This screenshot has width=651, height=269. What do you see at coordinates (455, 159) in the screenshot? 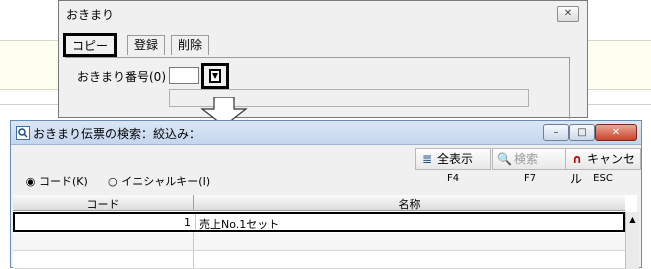
I see `show-all-label: 全表示` at bounding box center [455, 159].